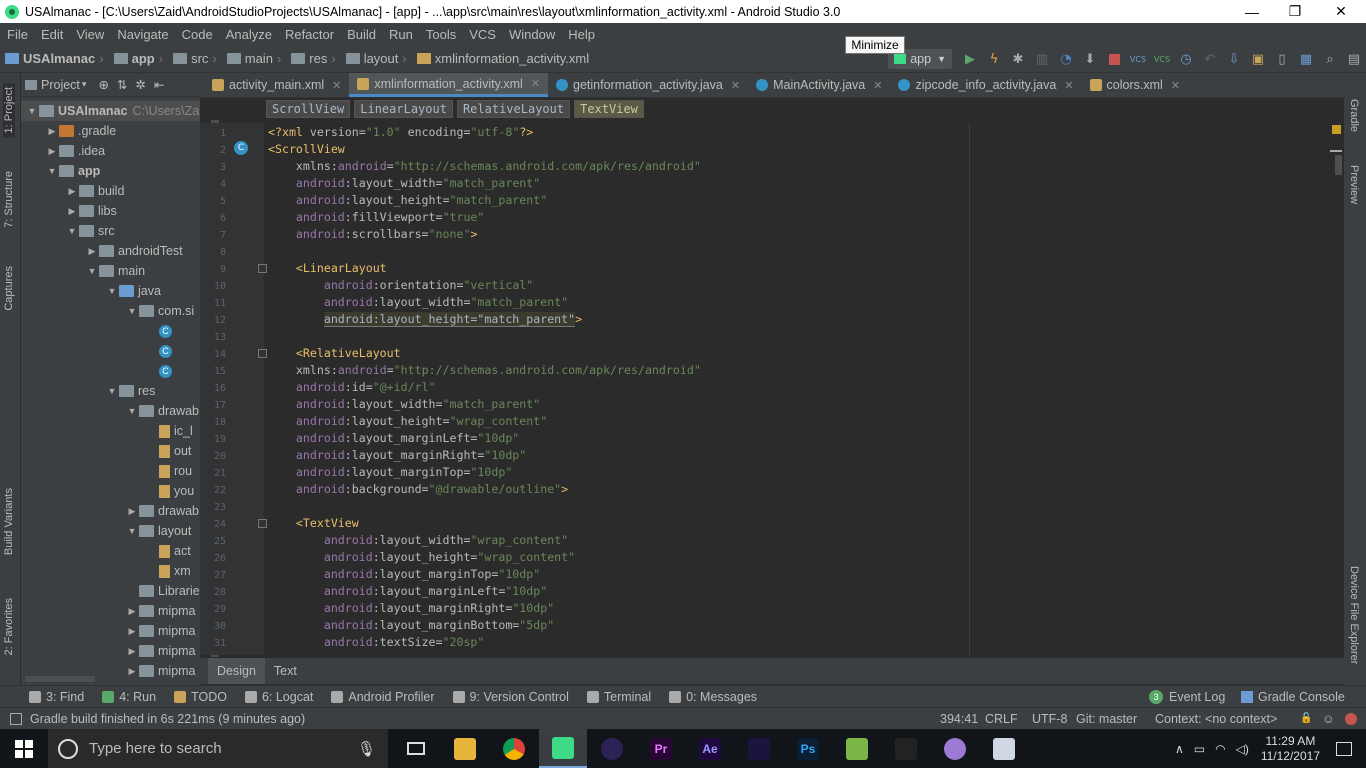  I want to click on layout-icon: ▤, so click(1354, 59).